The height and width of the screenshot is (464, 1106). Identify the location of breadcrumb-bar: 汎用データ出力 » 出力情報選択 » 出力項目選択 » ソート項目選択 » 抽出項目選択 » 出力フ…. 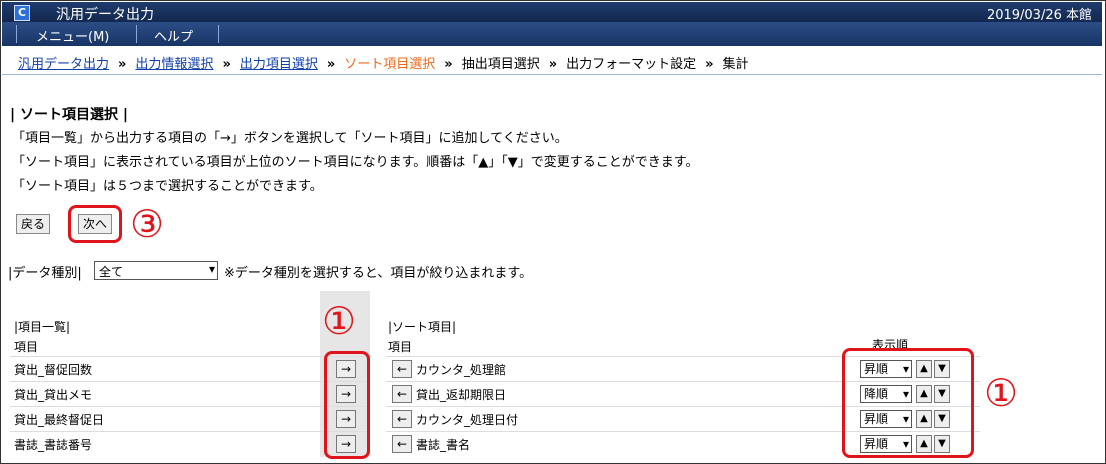
(552, 60).